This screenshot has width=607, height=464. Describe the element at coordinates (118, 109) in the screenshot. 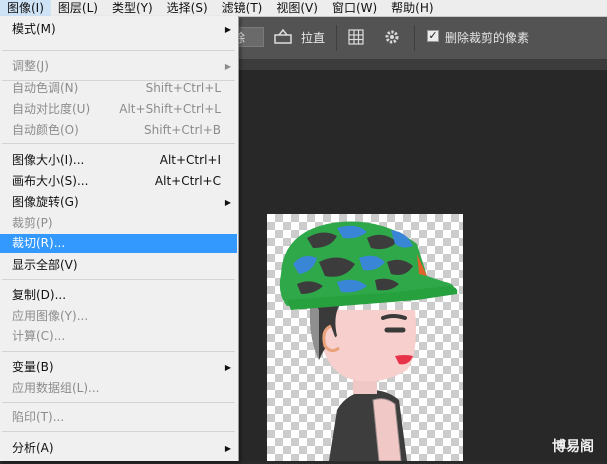

I see `menu-item-auto-contrast: 自动对比度(U) Alt+Shift+Ctrl+L` at that location.